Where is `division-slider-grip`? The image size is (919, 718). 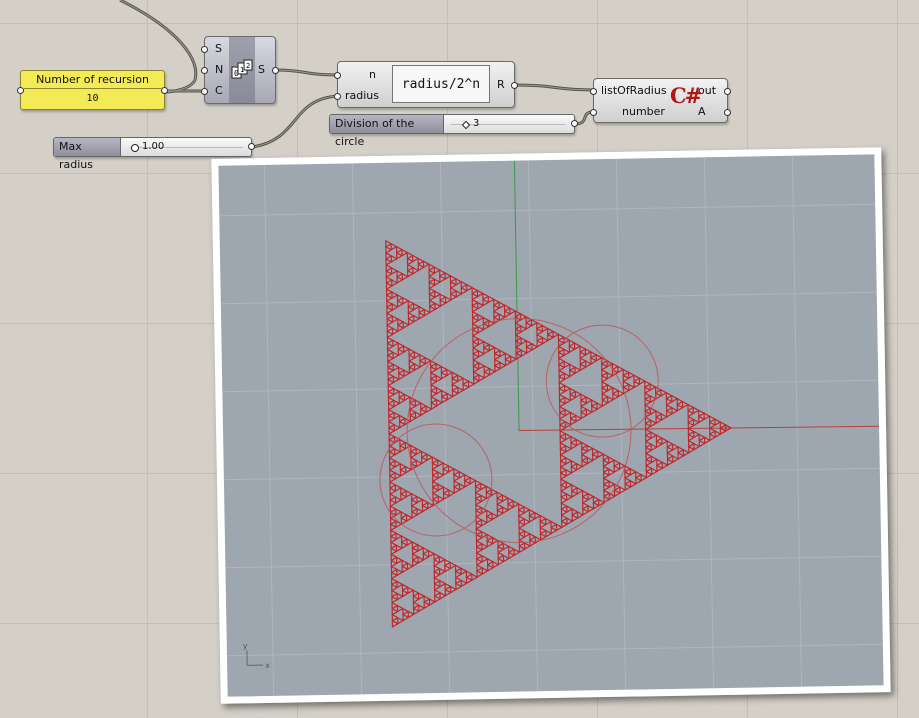 division-slider-grip is located at coordinates (574, 123).